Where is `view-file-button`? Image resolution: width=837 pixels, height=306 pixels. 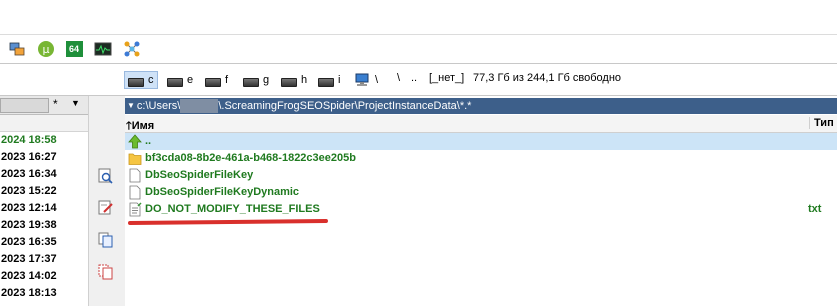
view-file-button is located at coordinates (106, 176).